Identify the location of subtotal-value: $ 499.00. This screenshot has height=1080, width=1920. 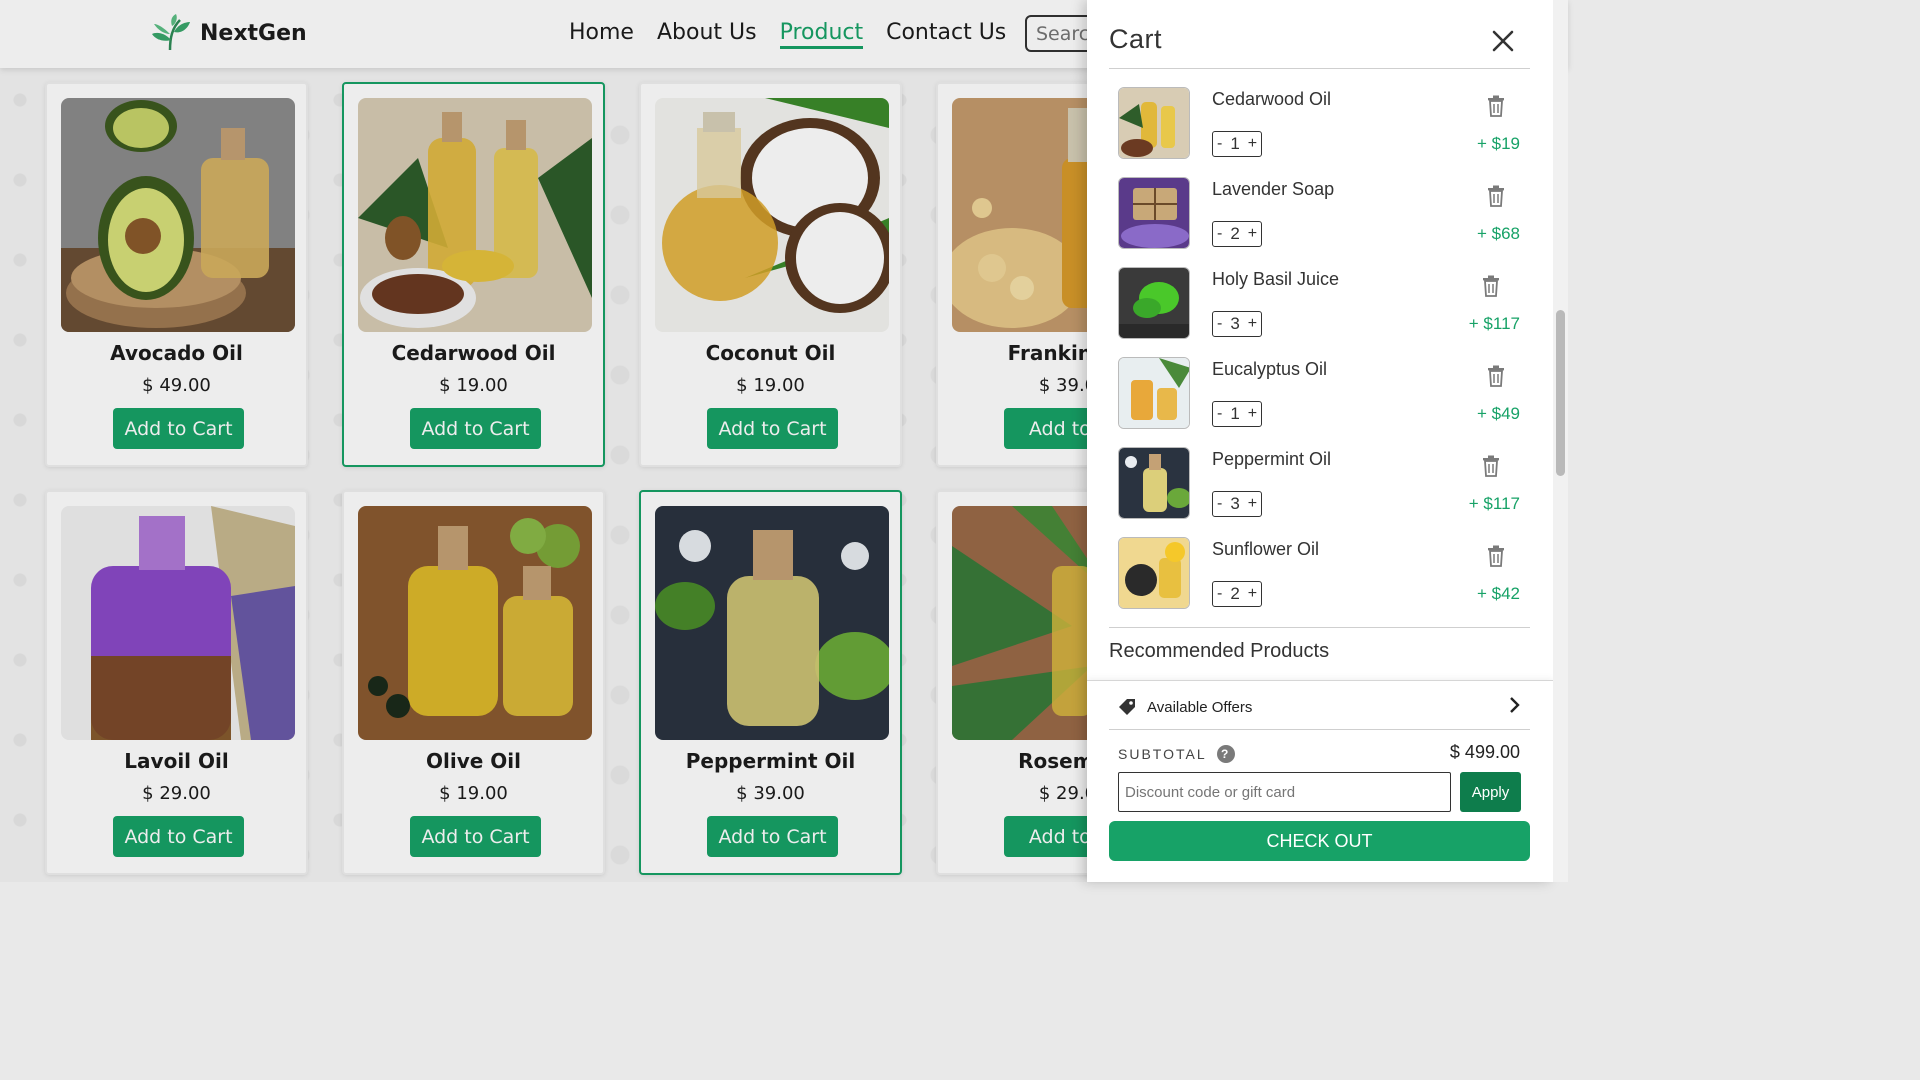
(1484, 752).